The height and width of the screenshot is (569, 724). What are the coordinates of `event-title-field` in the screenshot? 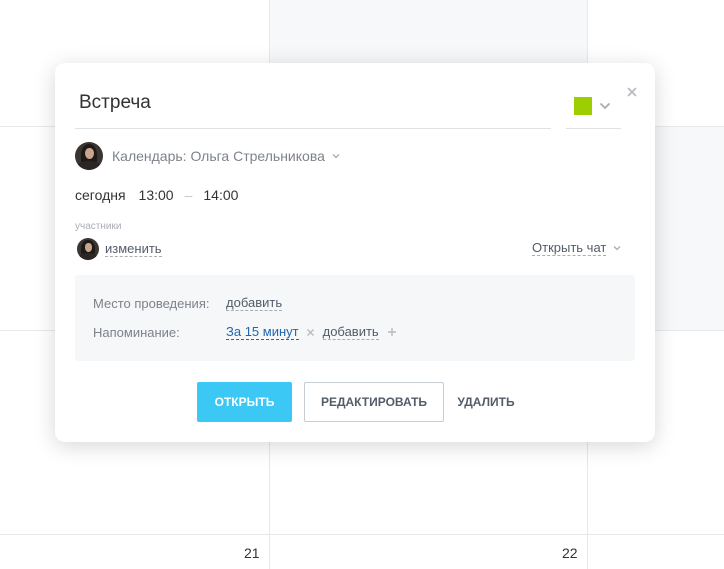 It's located at (313, 105).